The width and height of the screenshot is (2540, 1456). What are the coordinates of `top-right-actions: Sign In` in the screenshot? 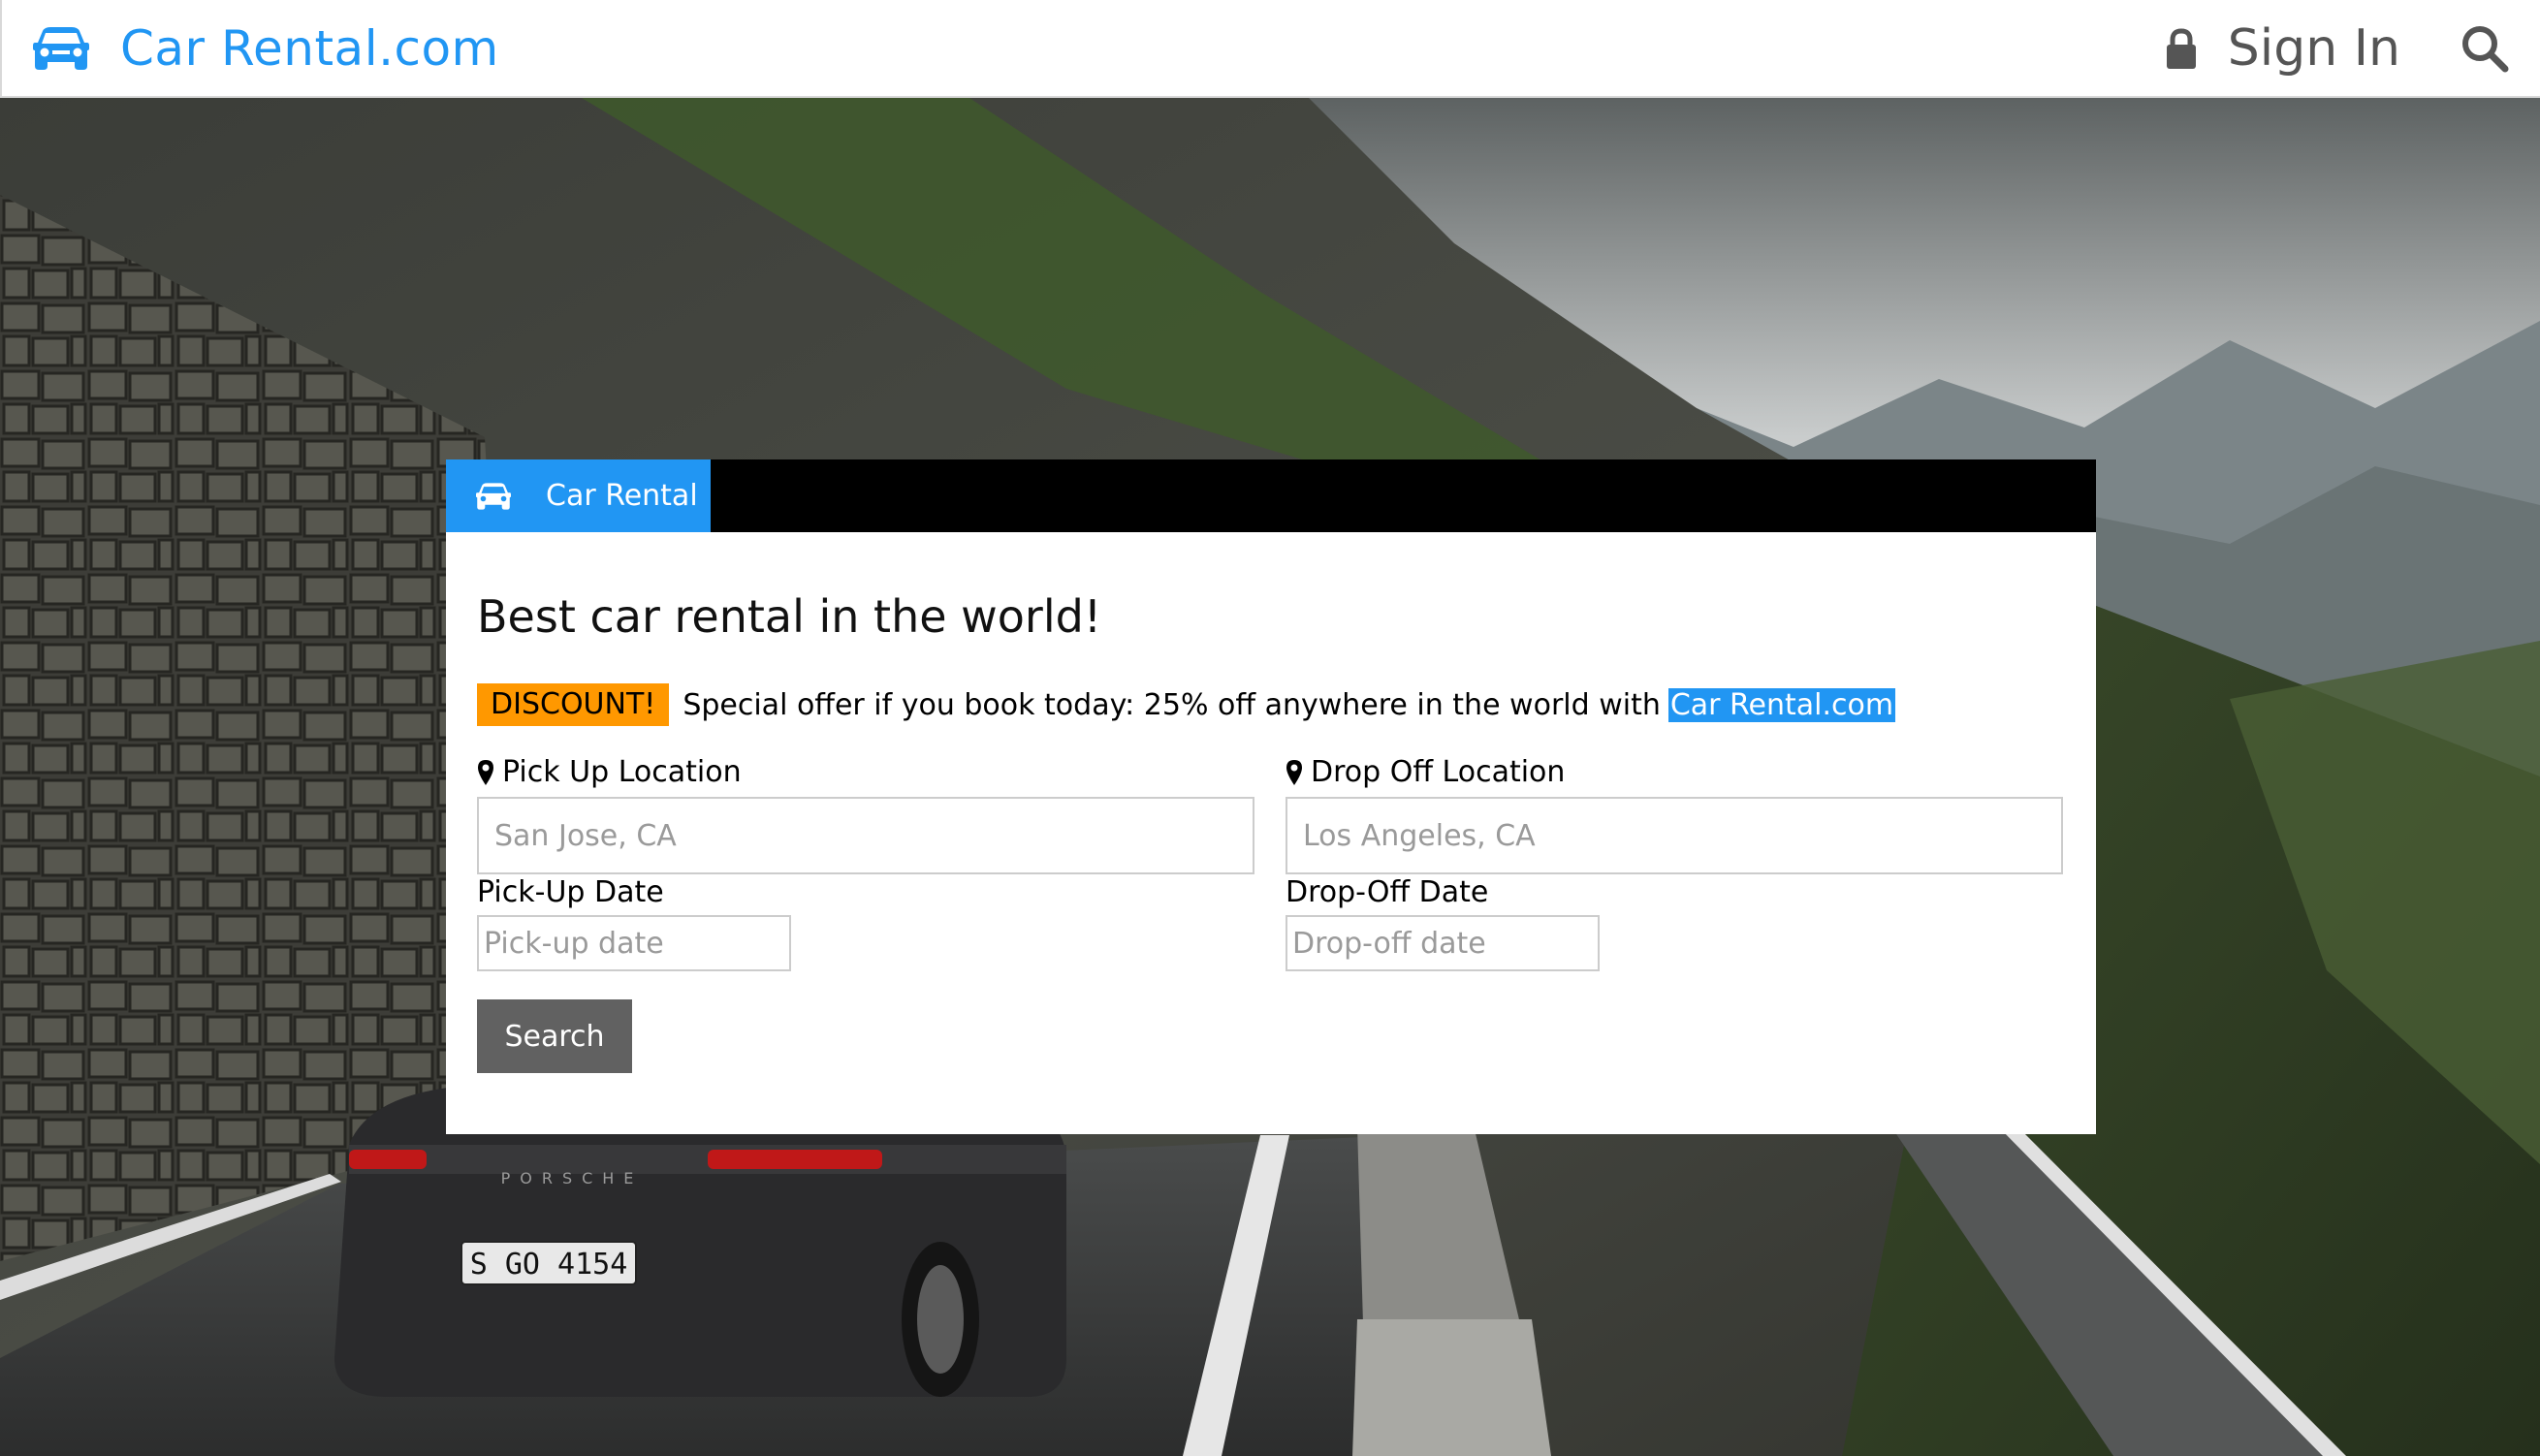 It's located at (2353, 48).